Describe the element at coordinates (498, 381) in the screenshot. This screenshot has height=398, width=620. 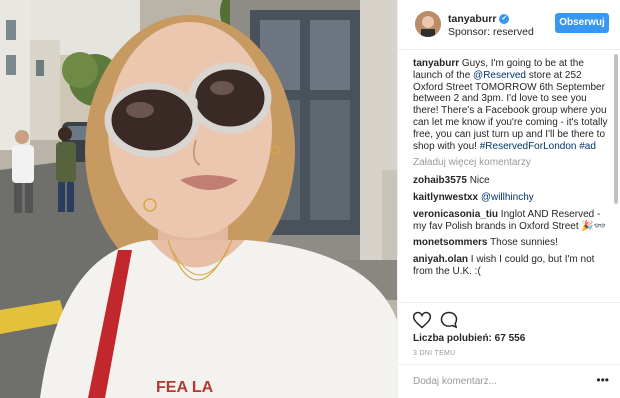
I see `comment-input` at that location.